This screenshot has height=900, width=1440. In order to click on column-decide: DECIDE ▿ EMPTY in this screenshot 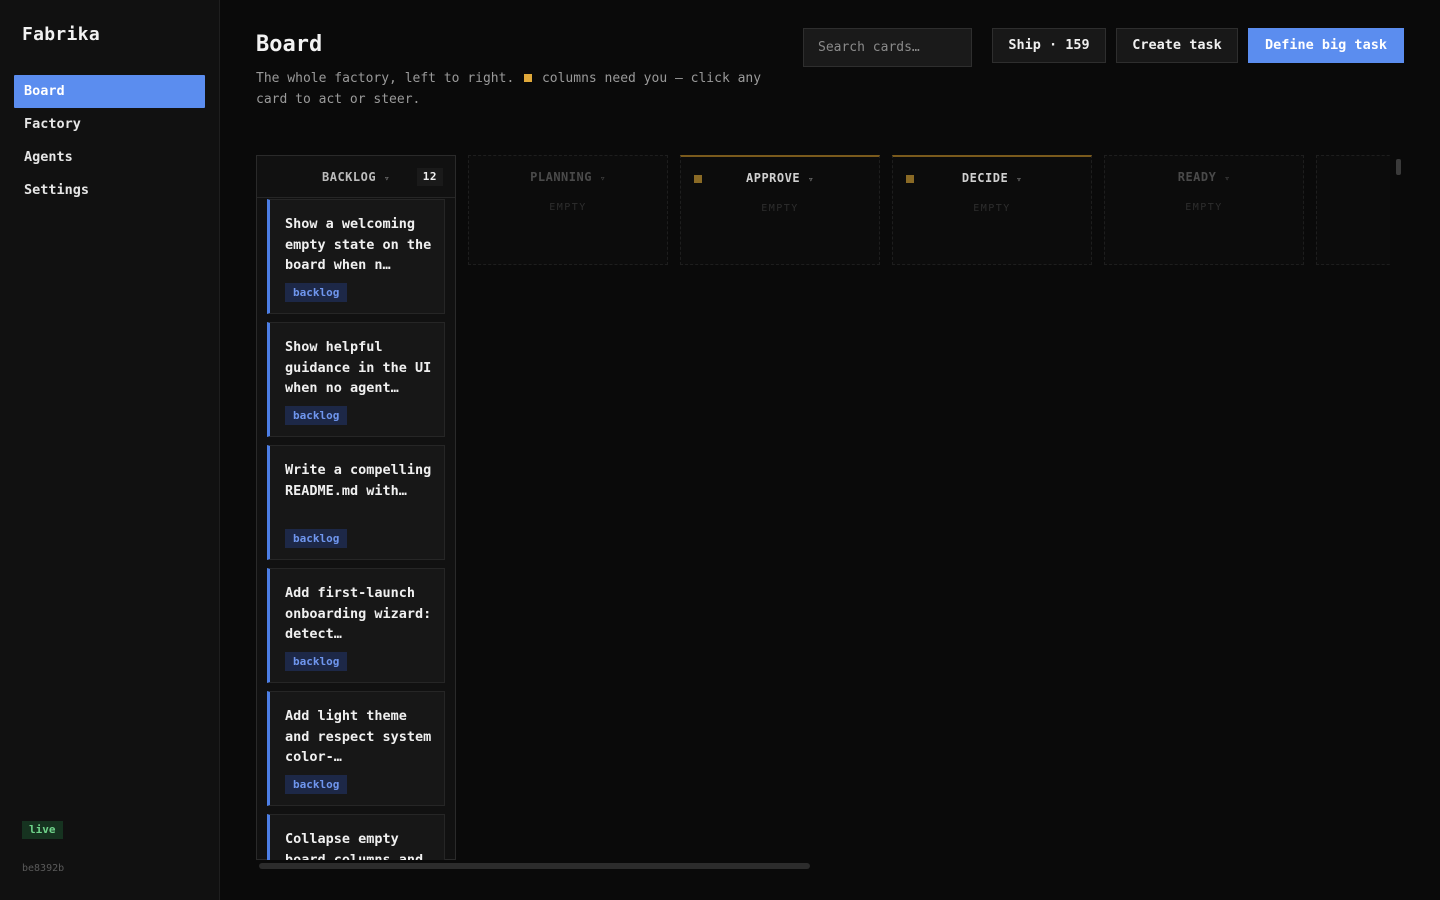, I will do `click(992, 210)`.